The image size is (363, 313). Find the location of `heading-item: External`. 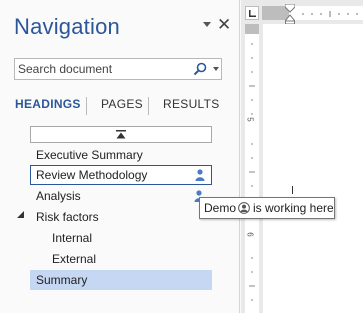

heading-item: External is located at coordinates (121, 259).